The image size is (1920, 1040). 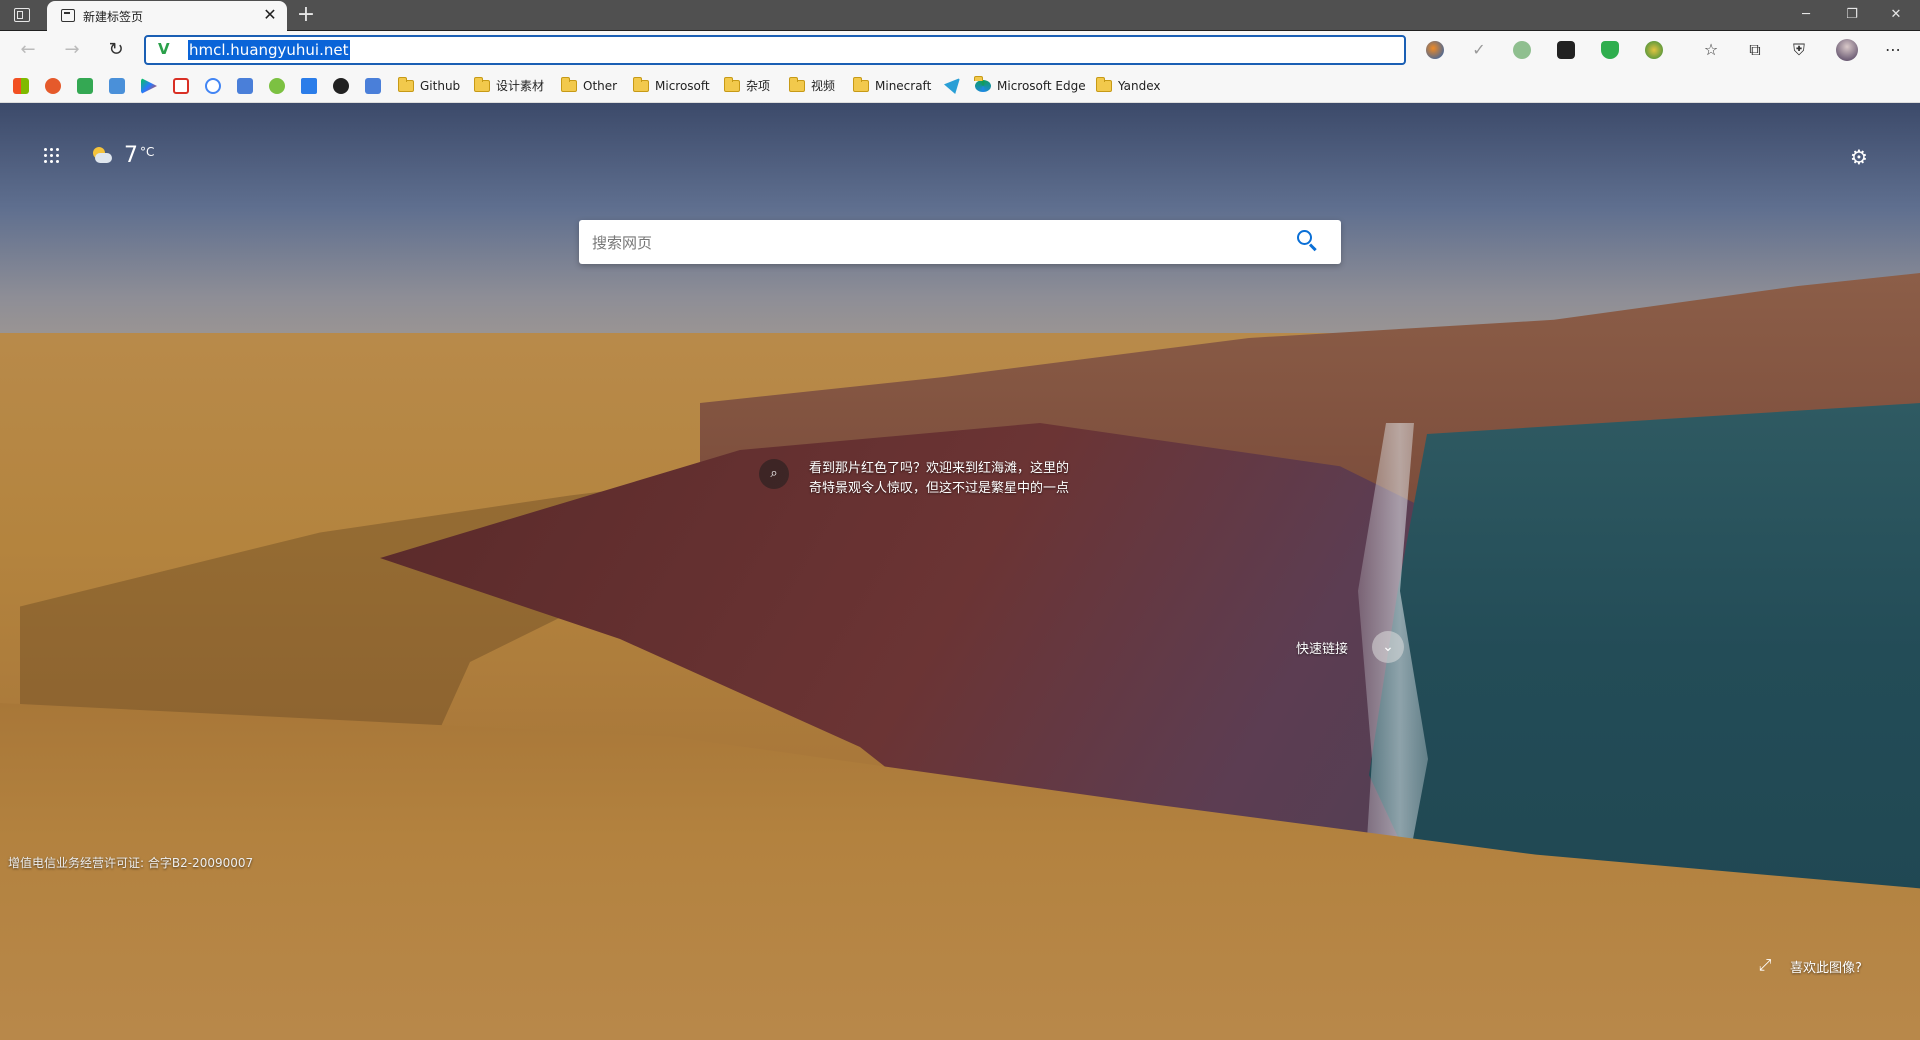 I want to click on checkmark-extension-icon: ✓, so click(x=1479, y=50).